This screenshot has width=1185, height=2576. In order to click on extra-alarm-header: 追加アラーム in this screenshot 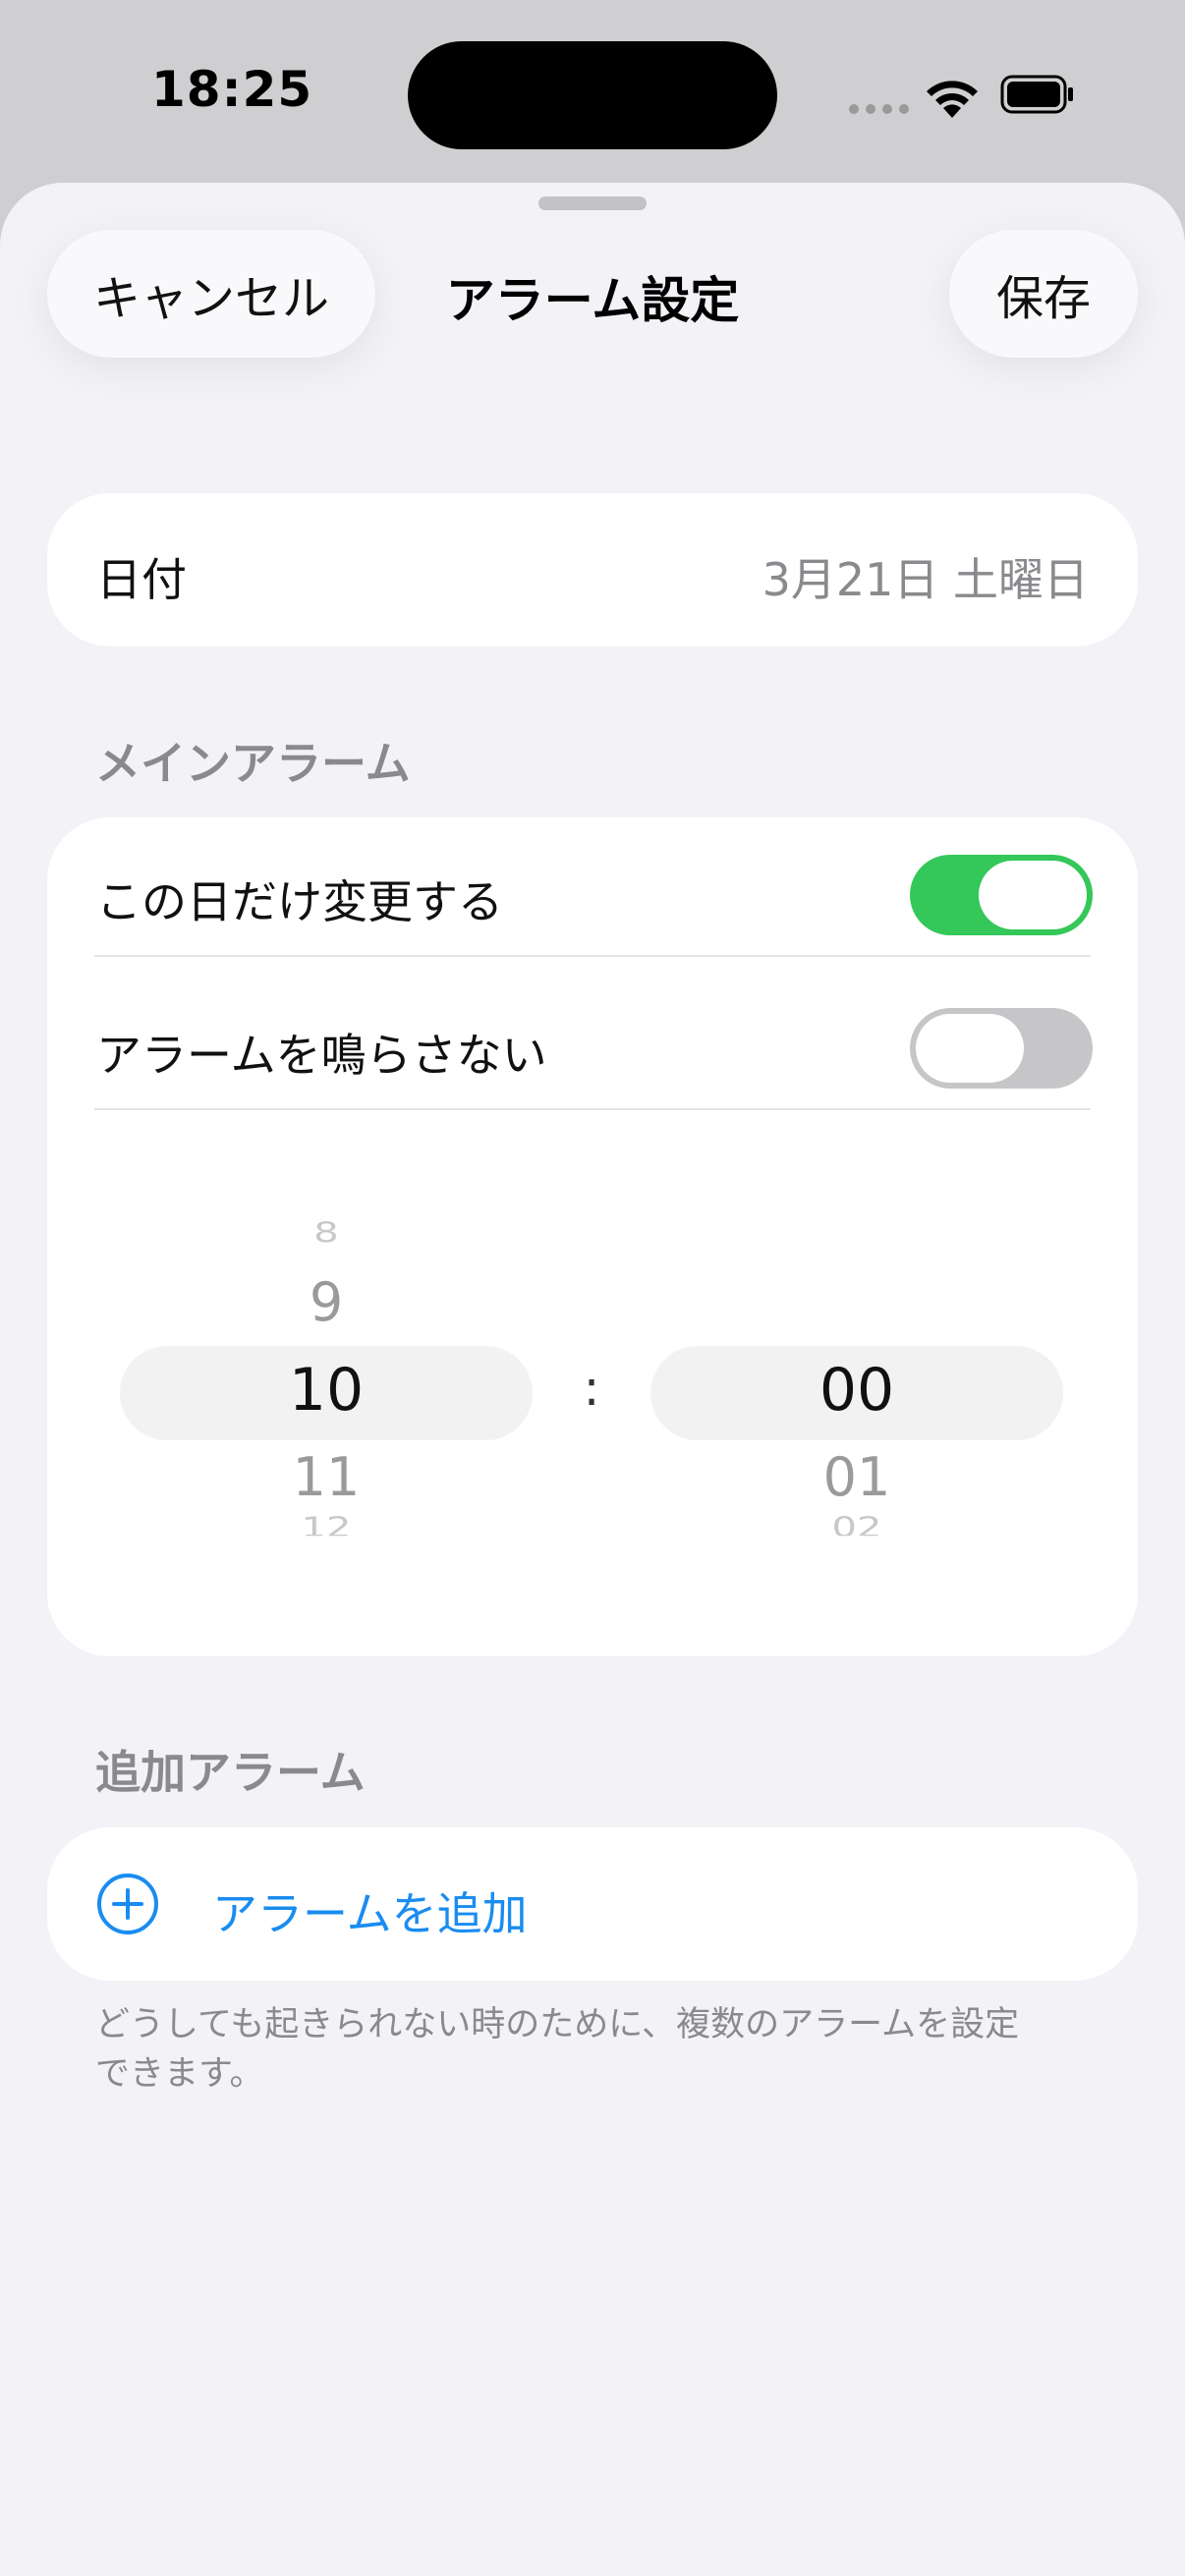, I will do `click(231, 1772)`.